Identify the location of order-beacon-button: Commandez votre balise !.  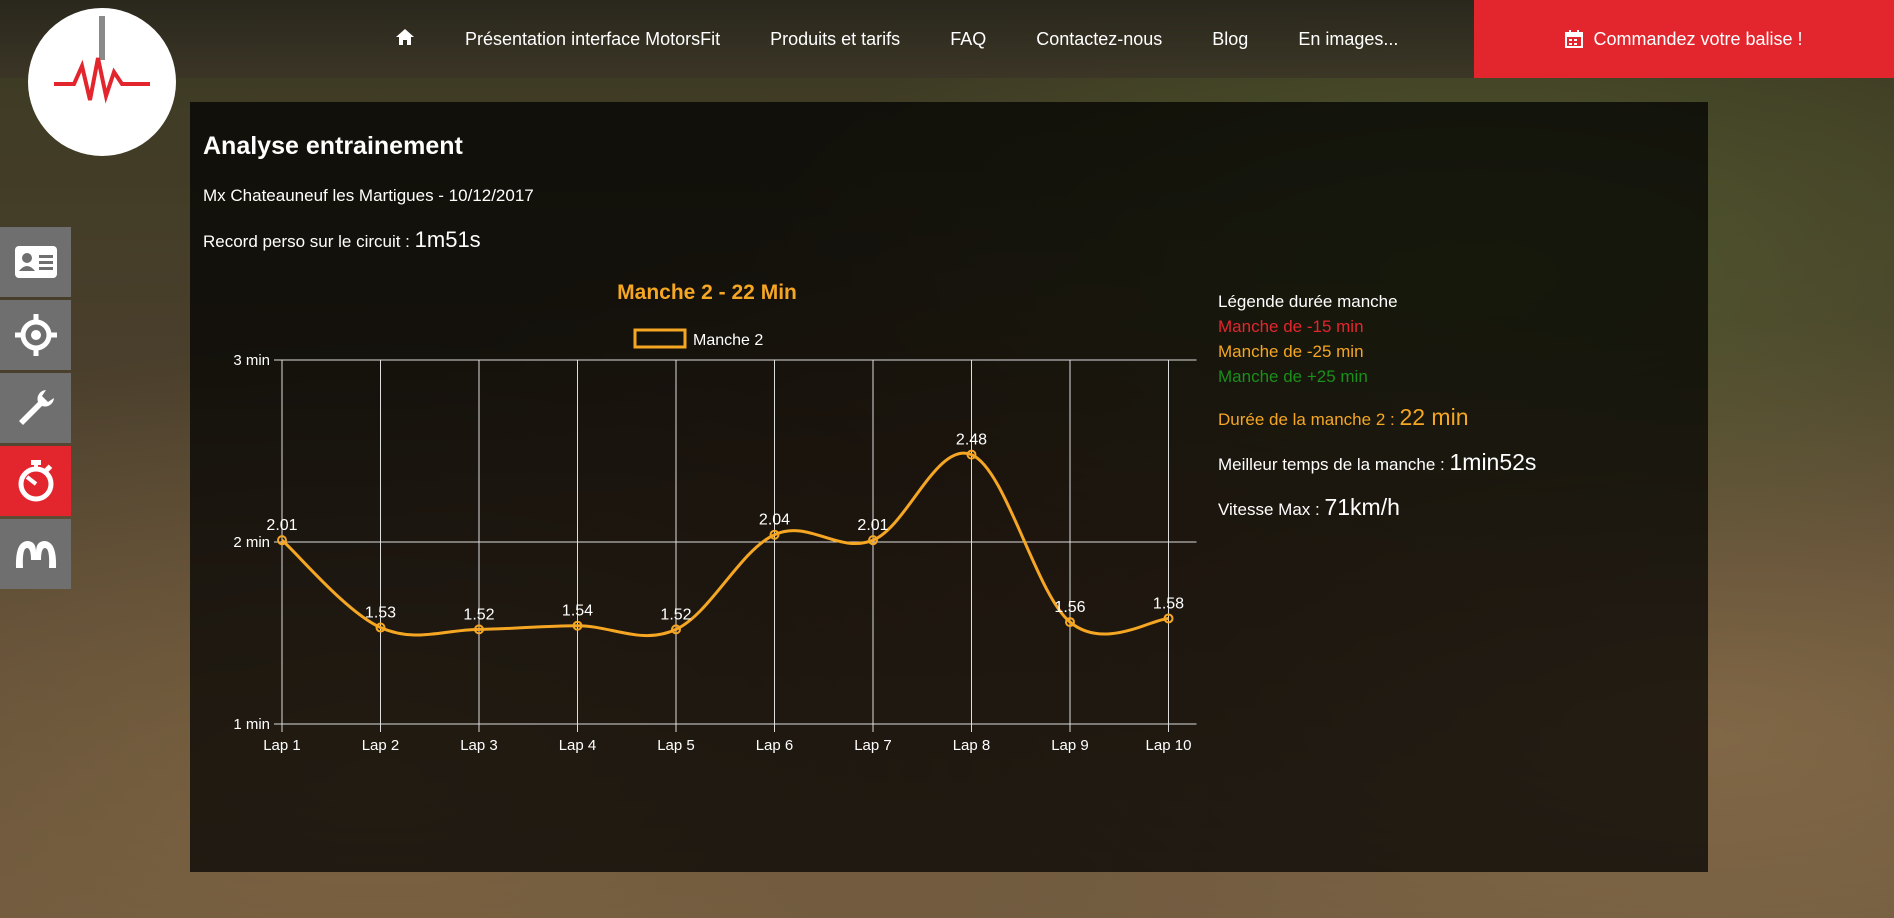
(1684, 39).